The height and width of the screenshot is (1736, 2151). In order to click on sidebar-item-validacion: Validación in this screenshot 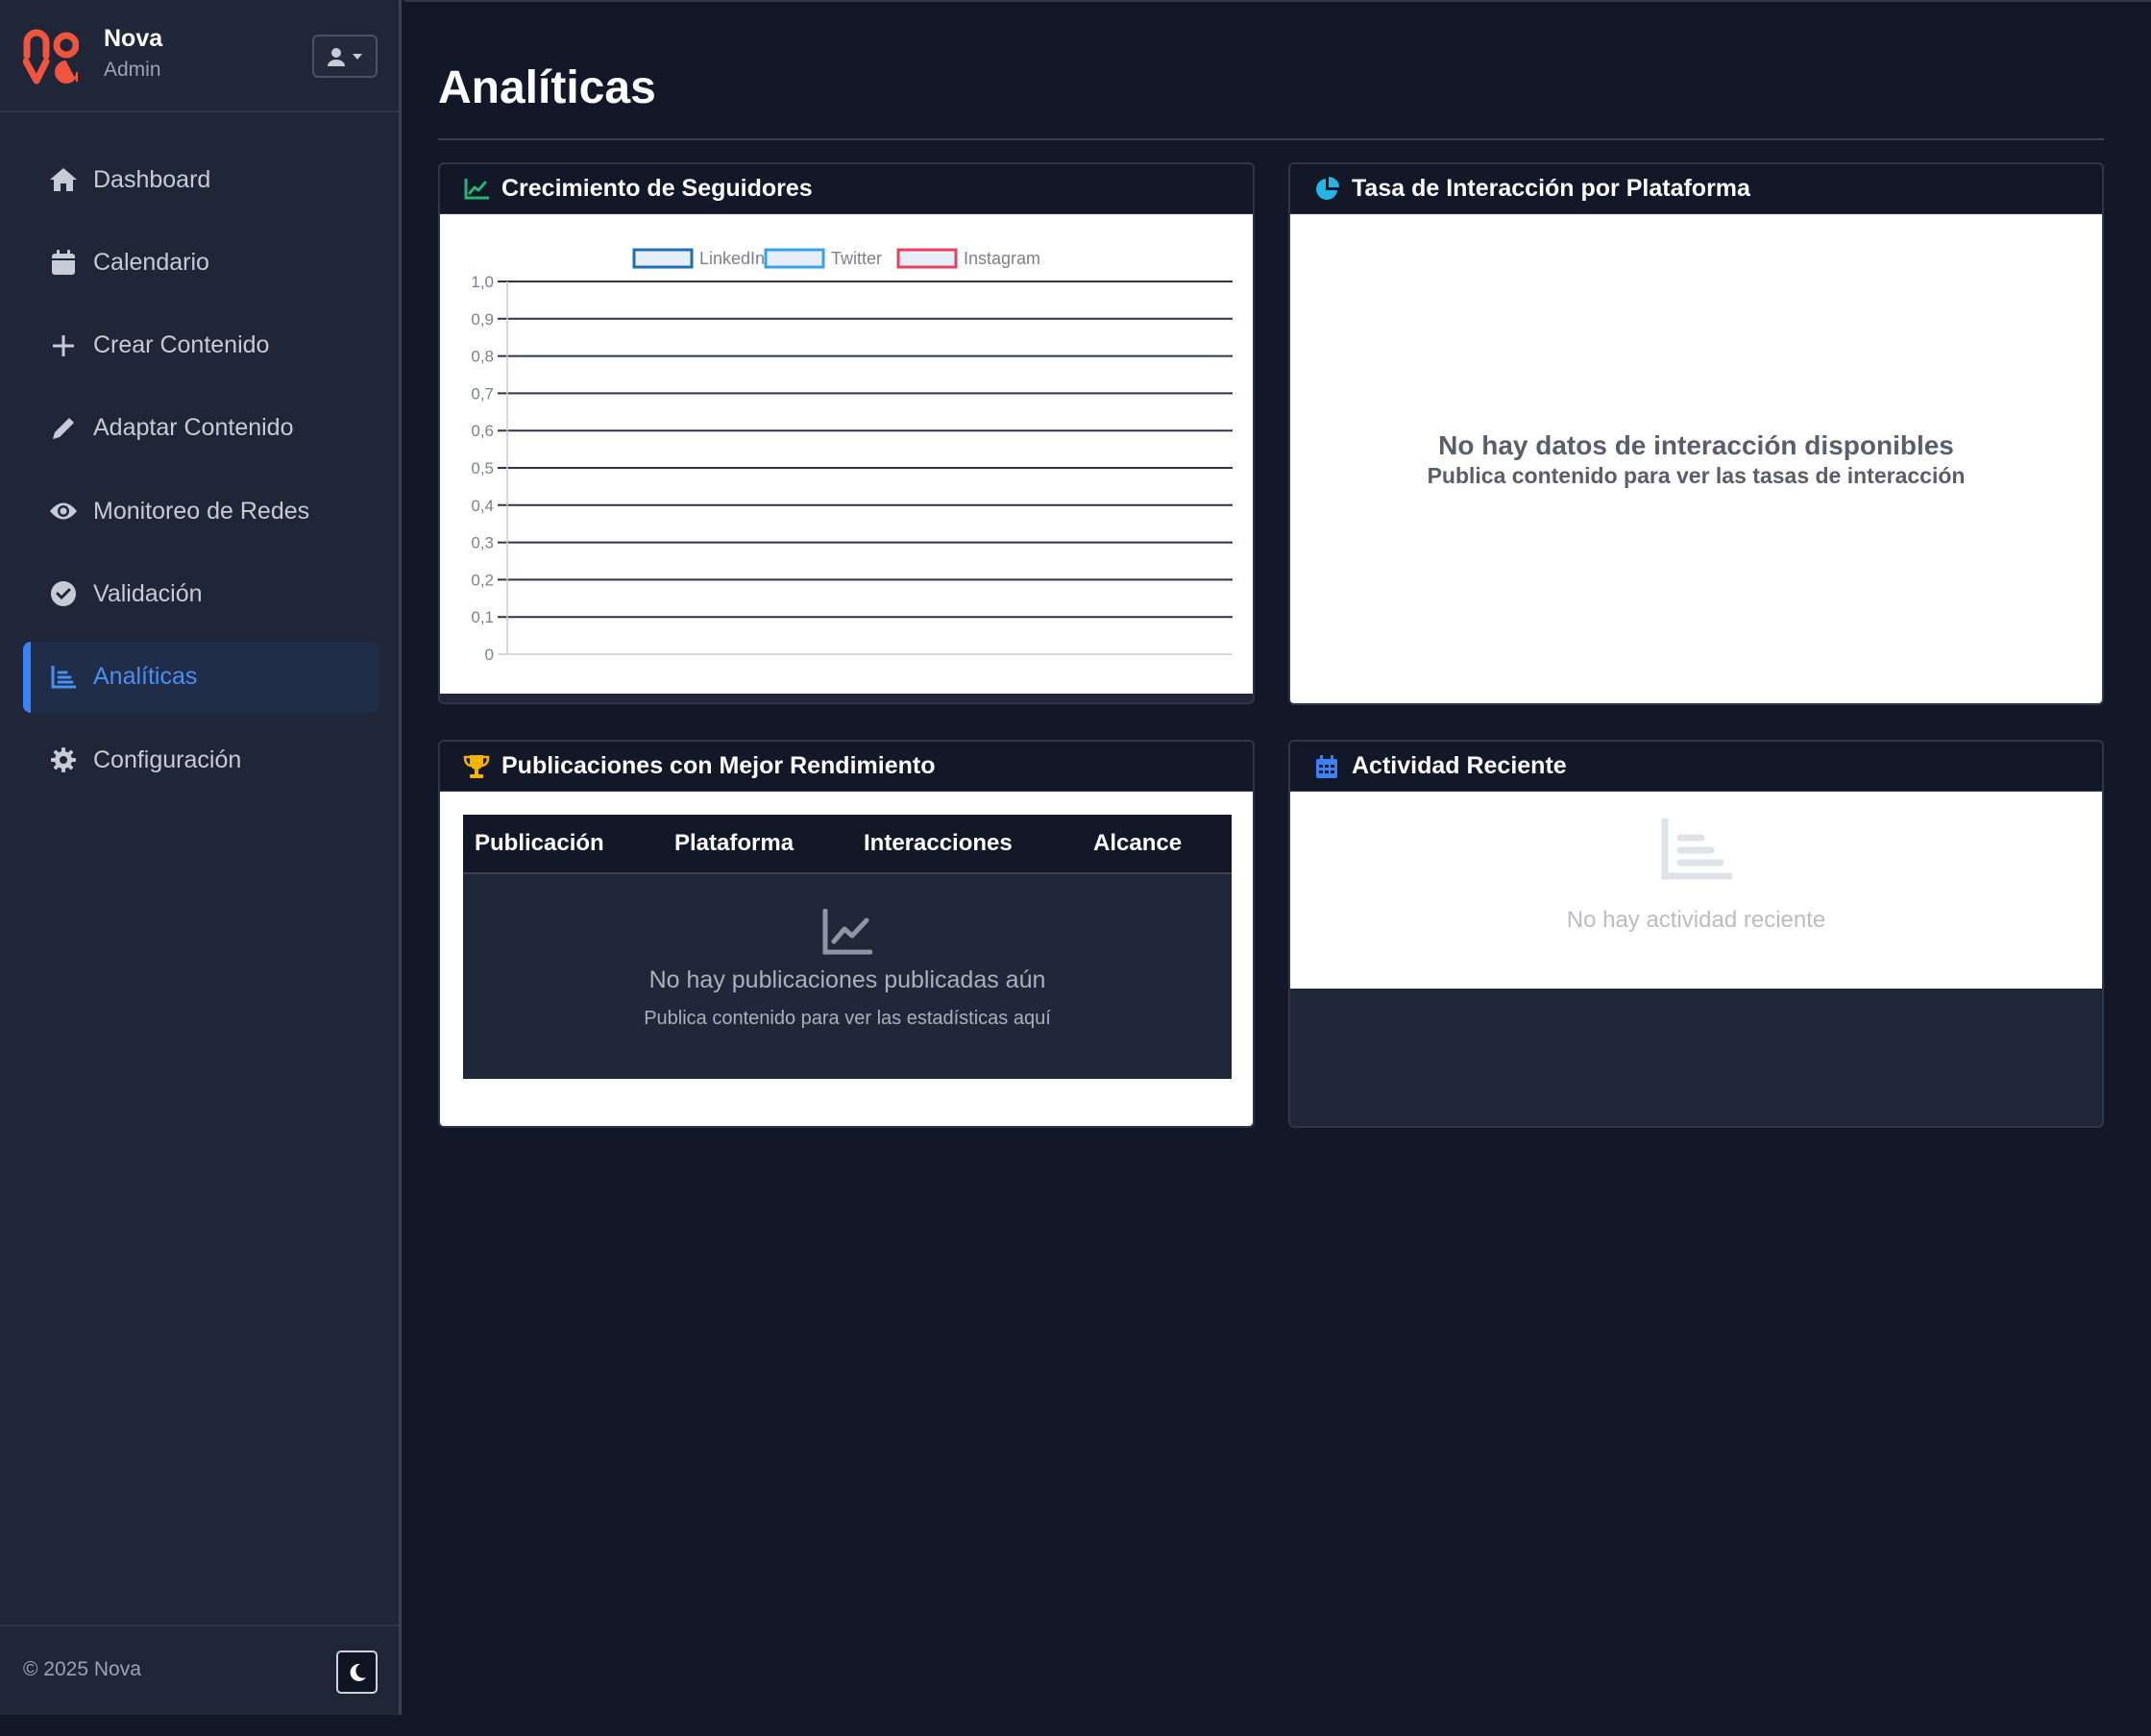, I will do `click(201, 593)`.